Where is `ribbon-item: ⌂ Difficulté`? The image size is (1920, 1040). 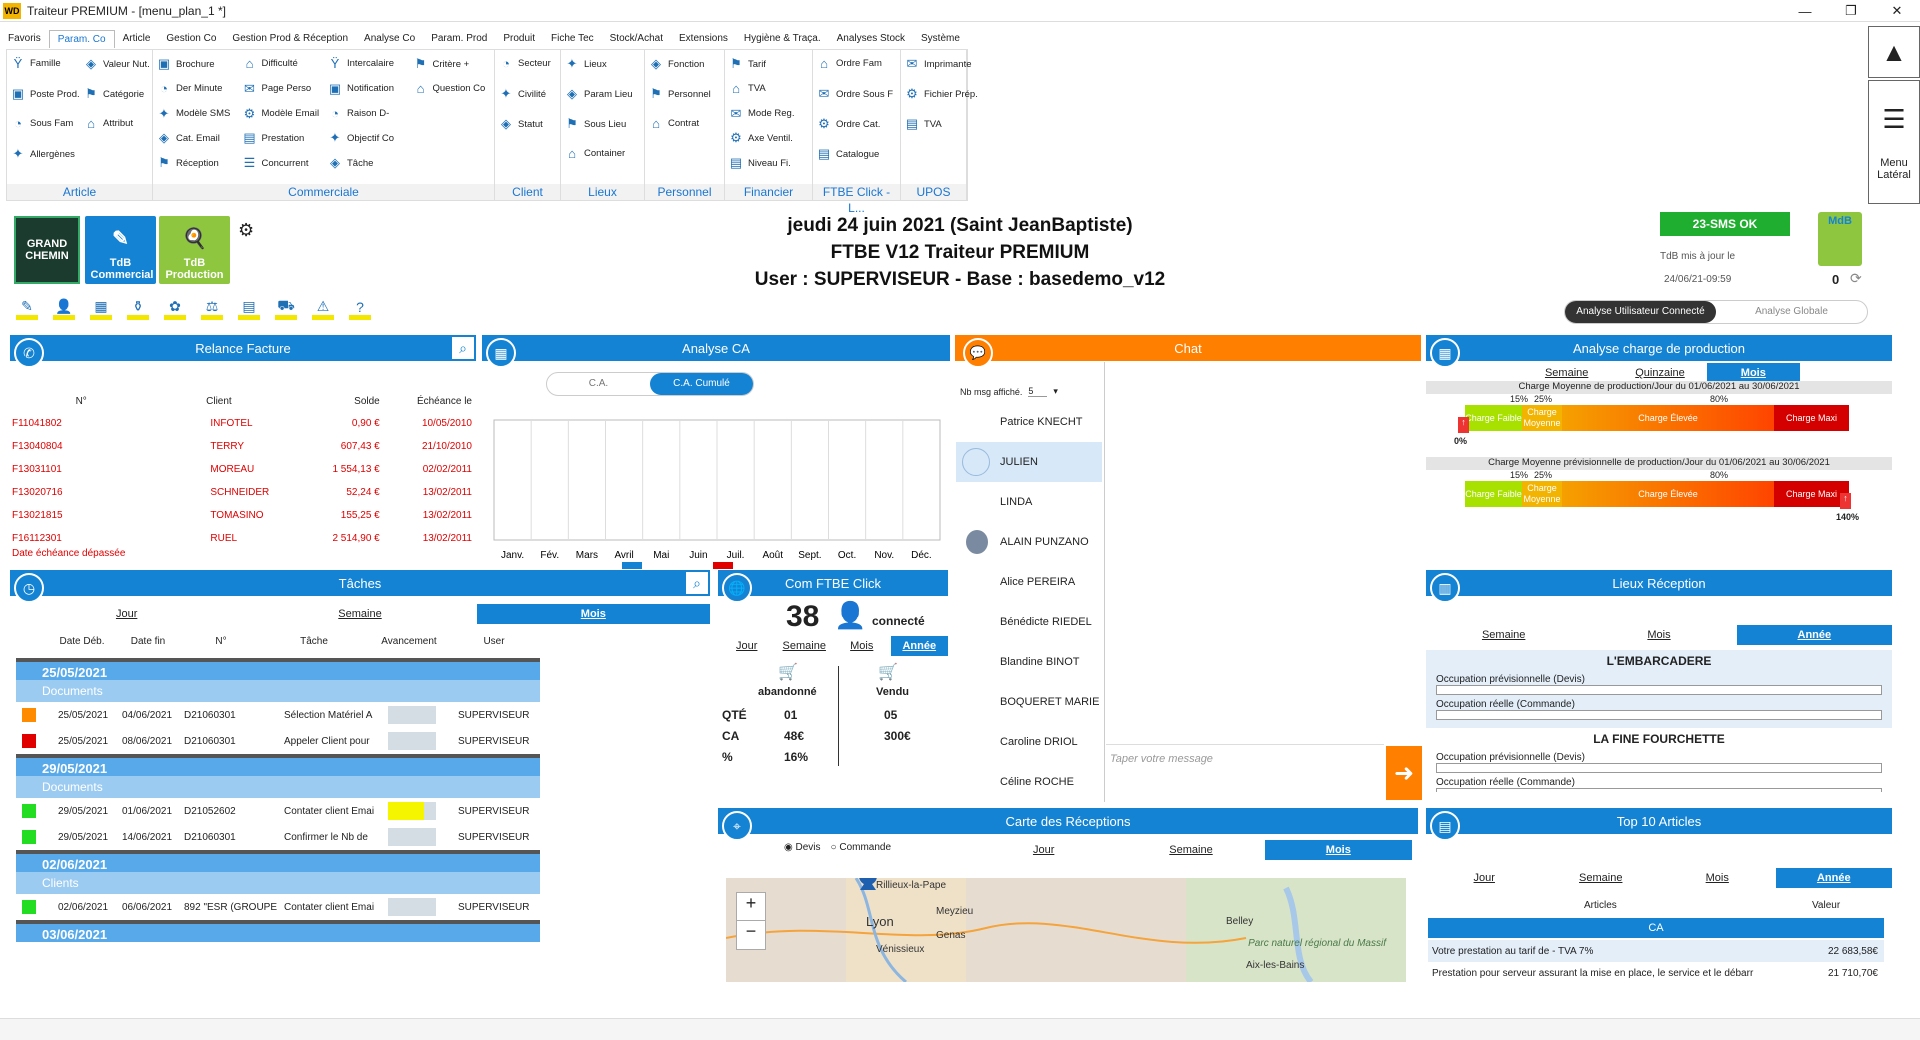 ribbon-item: ⌂ Difficulté is located at coordinates (270, 63).